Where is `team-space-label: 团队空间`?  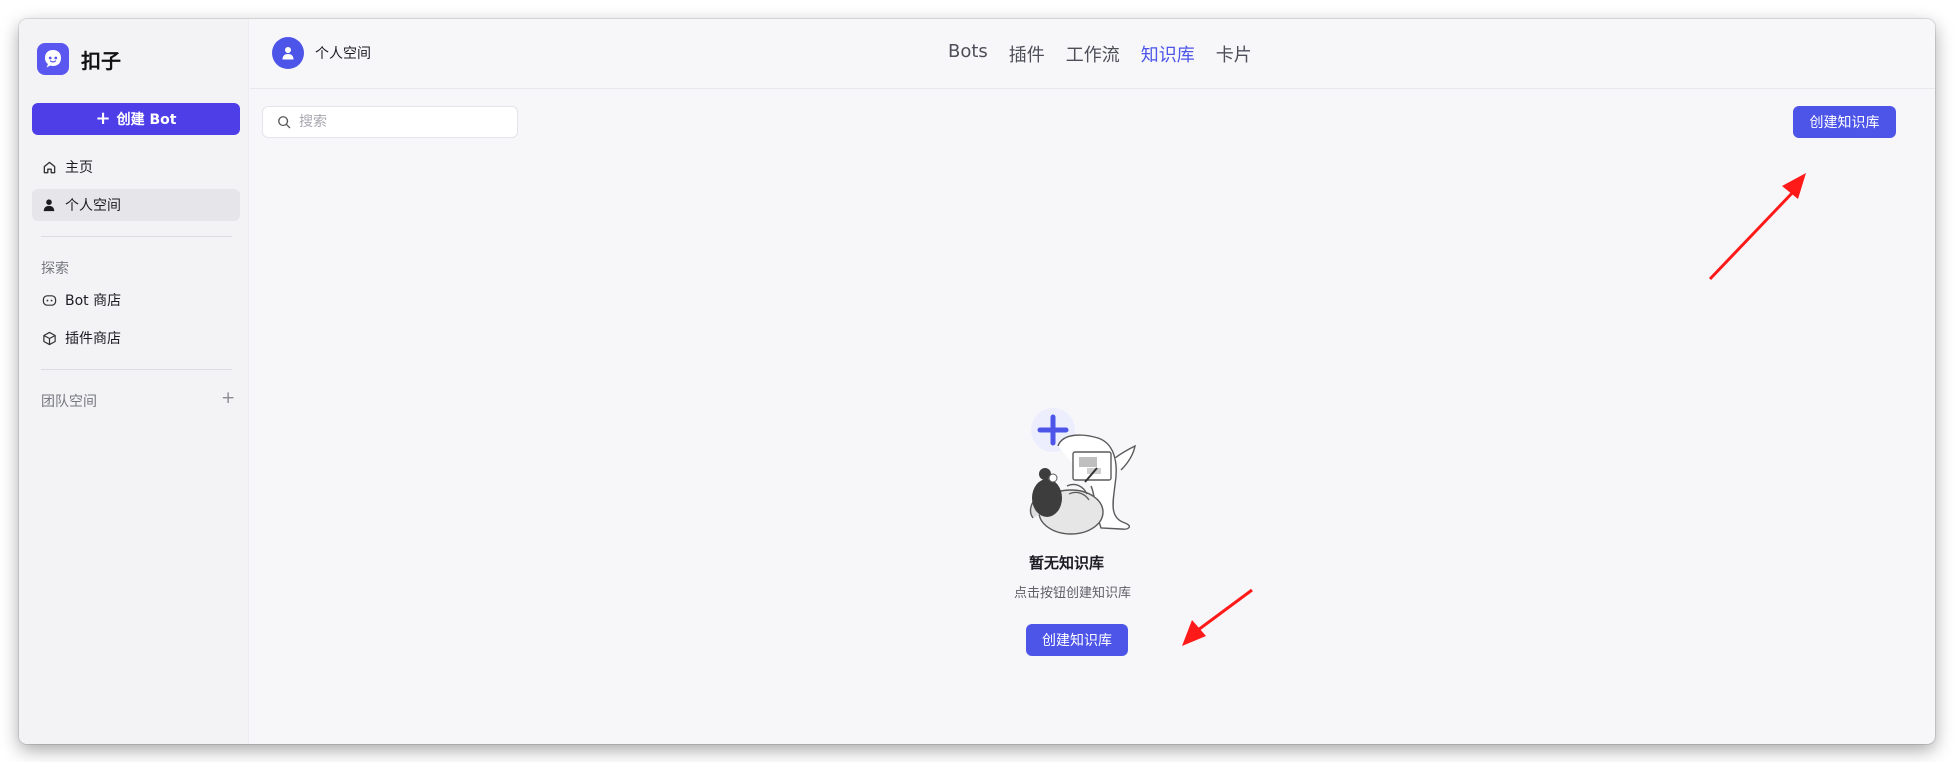
team-space-label: 团队空间 is located at coordinates (69, 402).